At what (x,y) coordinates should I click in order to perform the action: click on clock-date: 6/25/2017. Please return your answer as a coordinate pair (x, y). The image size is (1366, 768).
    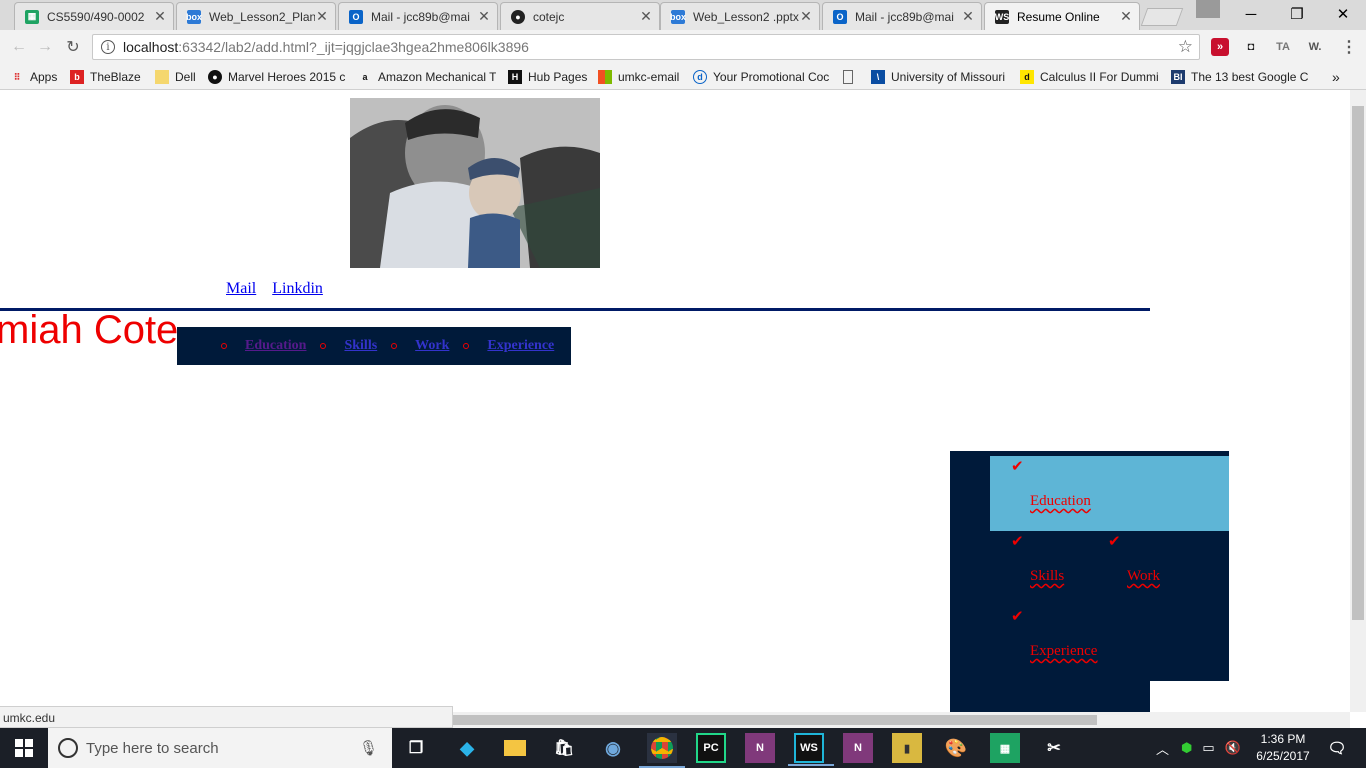
    Looking at the image, I should click on (1283, 756).